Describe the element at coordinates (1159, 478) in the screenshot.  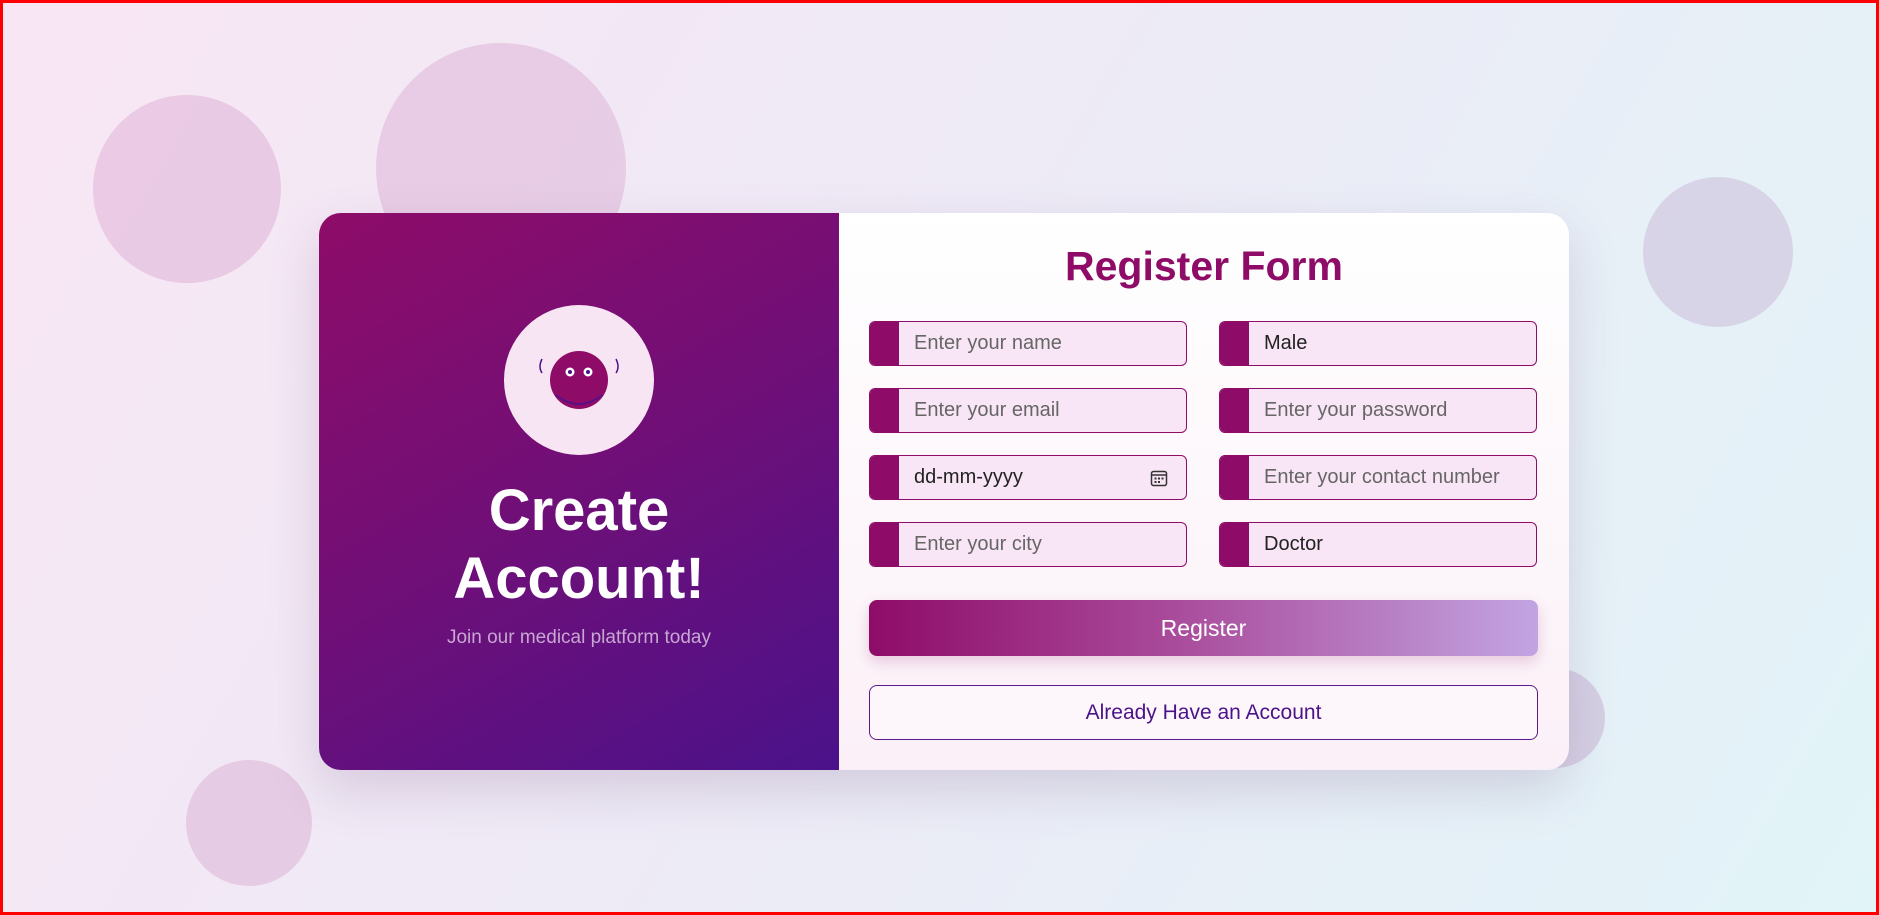
I see `calendar-icon` at that location.